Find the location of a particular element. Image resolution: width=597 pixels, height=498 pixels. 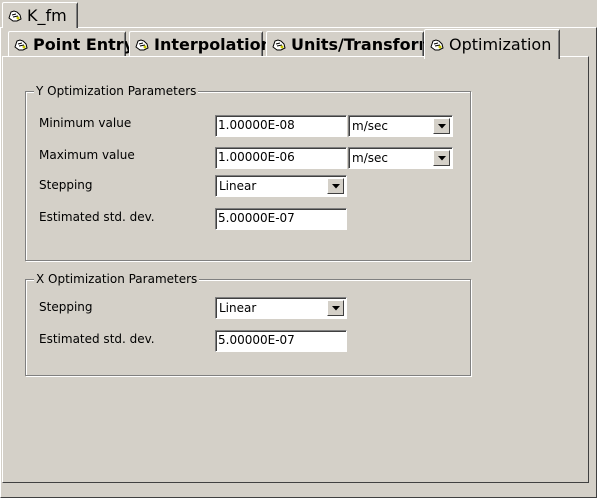

x-stepping-select: Linear is located at coordinates (281, 308).